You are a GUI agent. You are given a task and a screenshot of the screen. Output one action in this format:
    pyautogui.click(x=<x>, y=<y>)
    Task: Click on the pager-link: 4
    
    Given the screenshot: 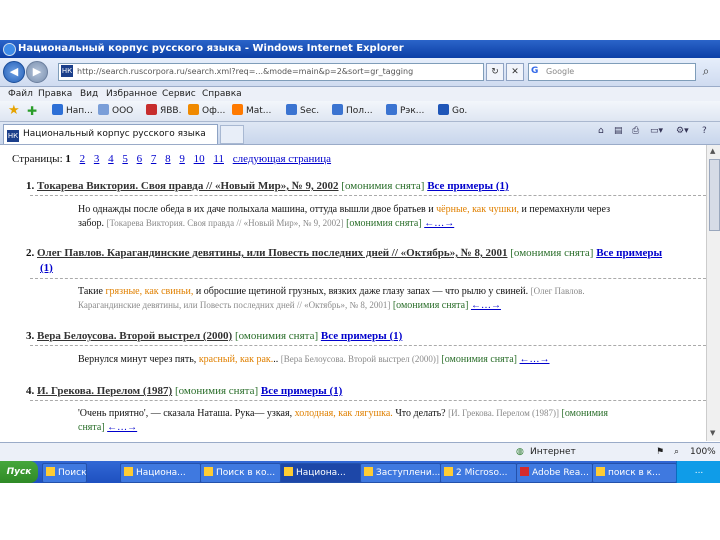 What is the action you would take?
    pyautogui.click(x=111, y=159)
    